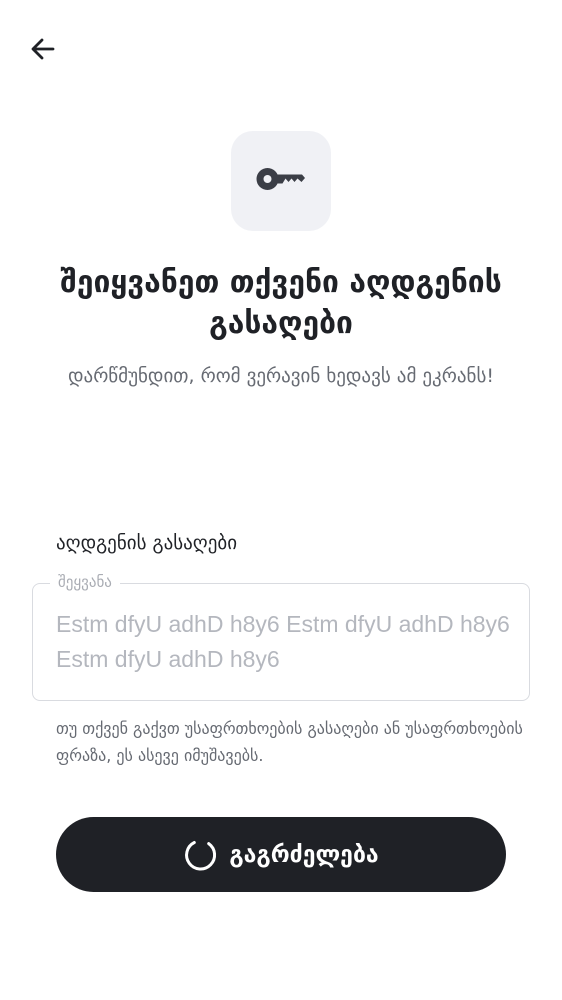  I want to click on key-icon-tile, so click(281, 181).